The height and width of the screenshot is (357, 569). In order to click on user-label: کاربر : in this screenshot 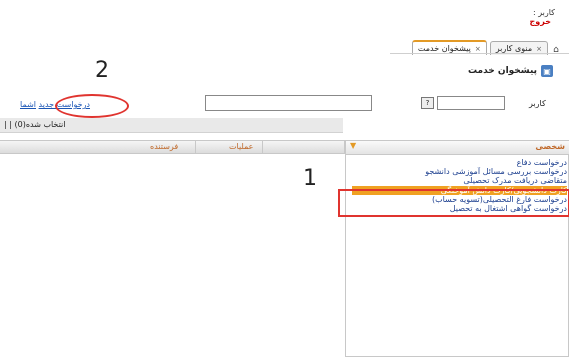, I will do `click(544, 12)`.